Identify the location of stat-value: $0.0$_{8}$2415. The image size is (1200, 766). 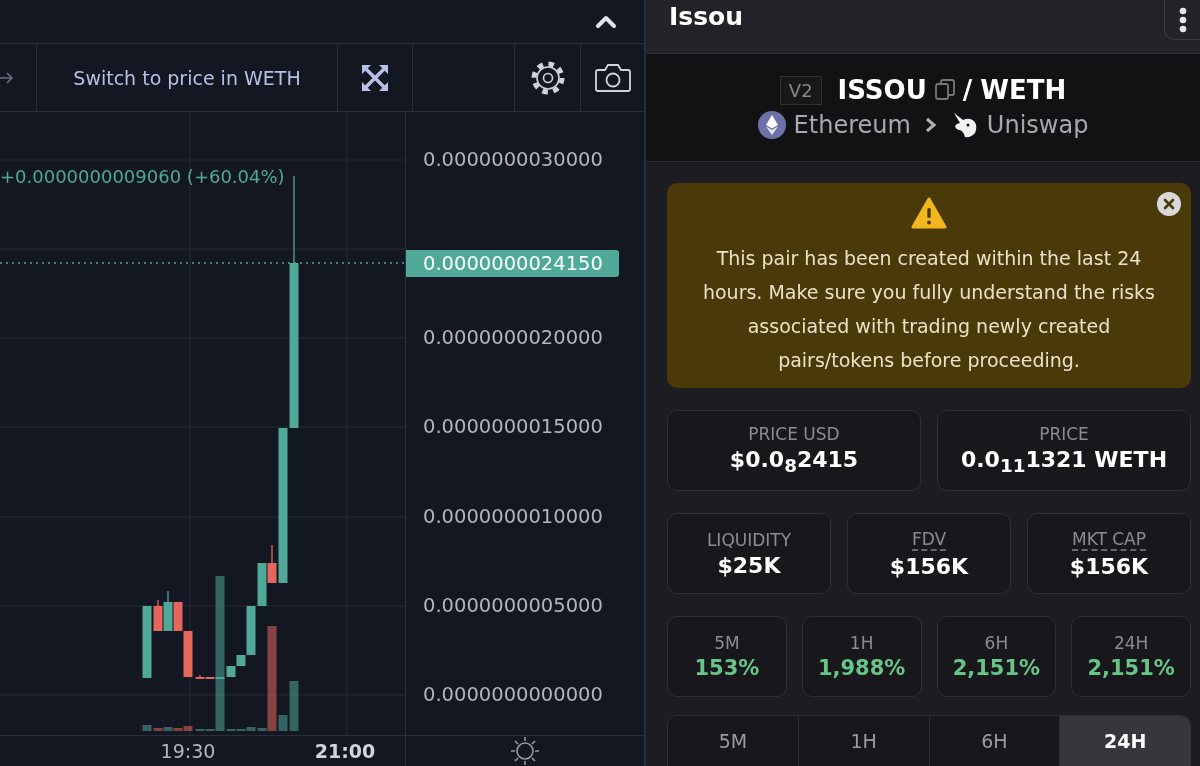
(794, 462).